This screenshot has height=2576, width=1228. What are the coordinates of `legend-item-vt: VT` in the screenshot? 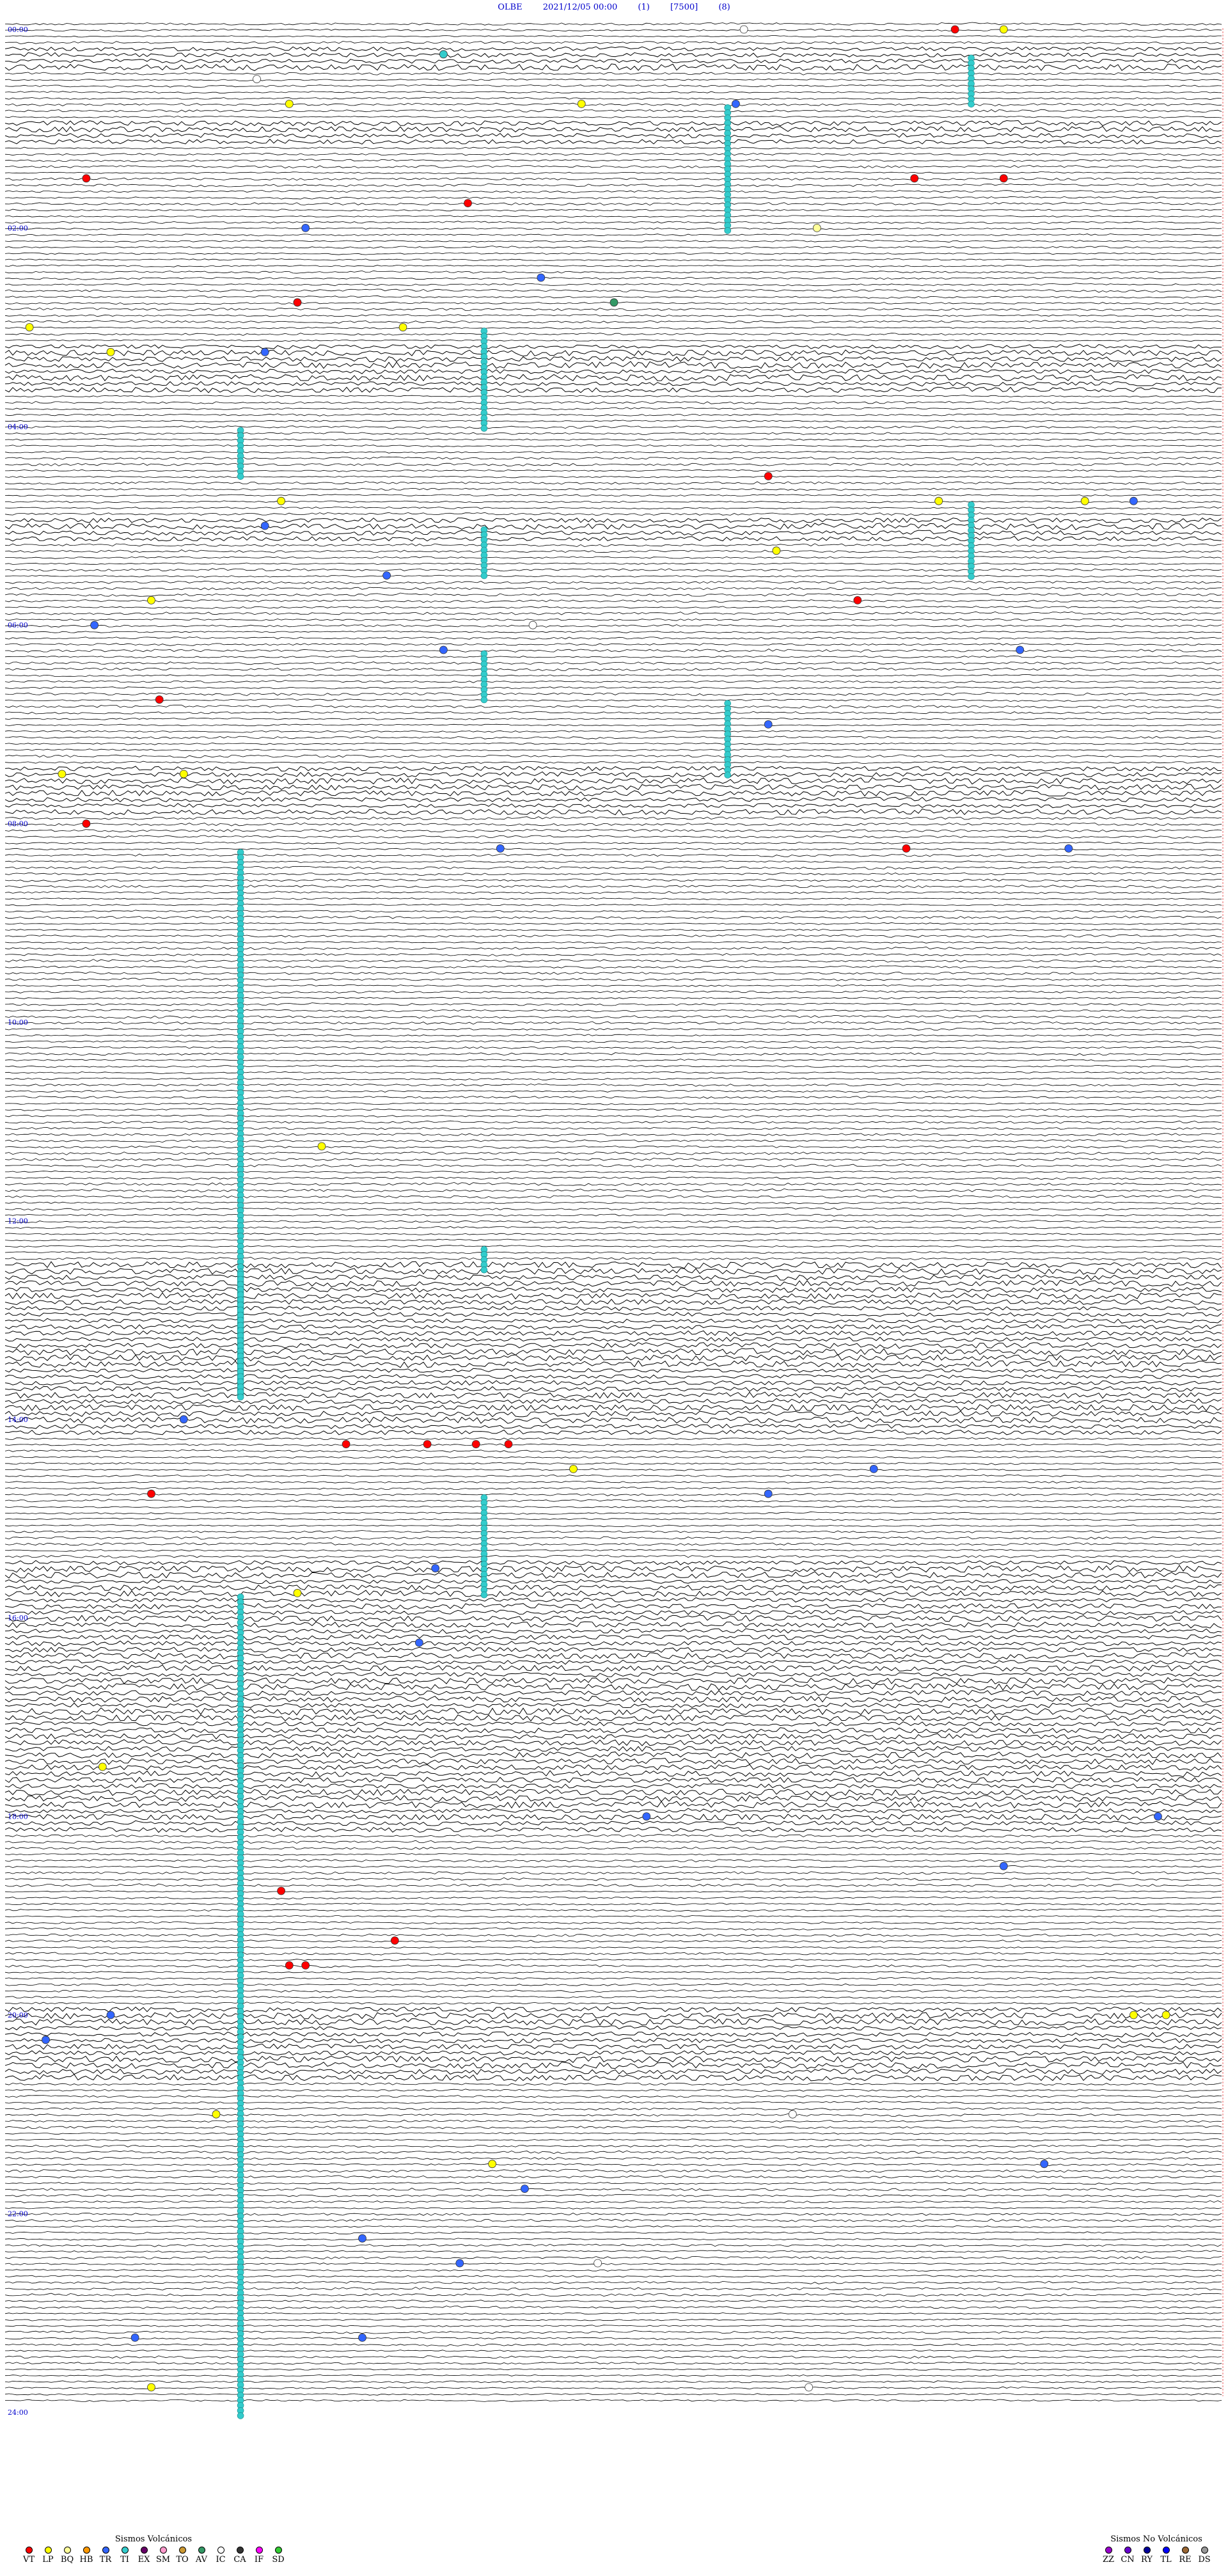 It's located at (28, 2555).